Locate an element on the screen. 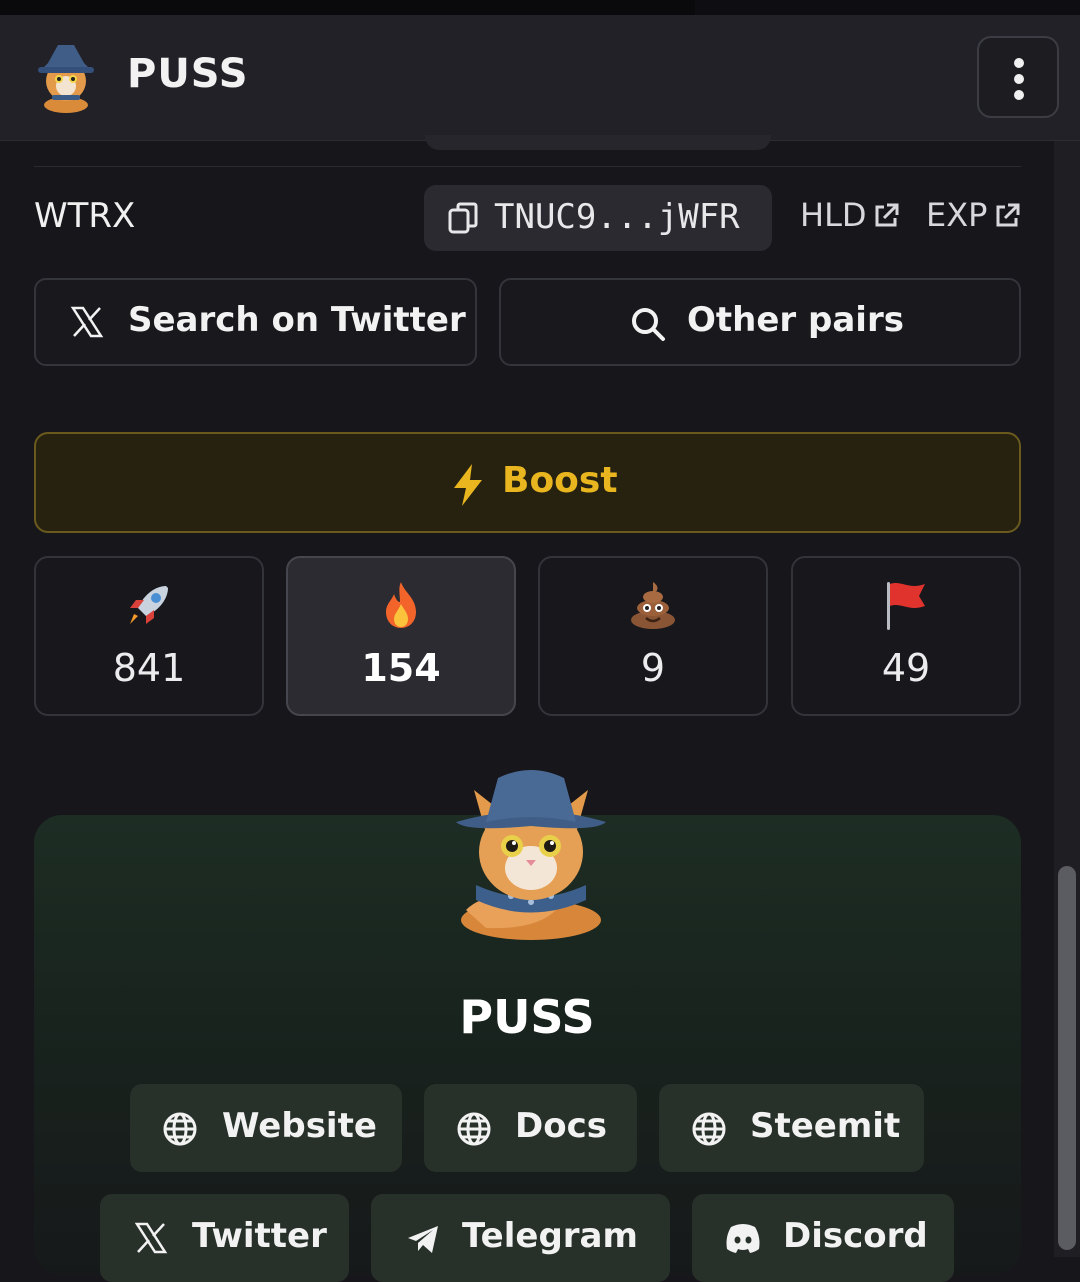 The width and height of the screenshot is (1080, 1282). reaction-count: 9 is located at coordinates (653, 668).